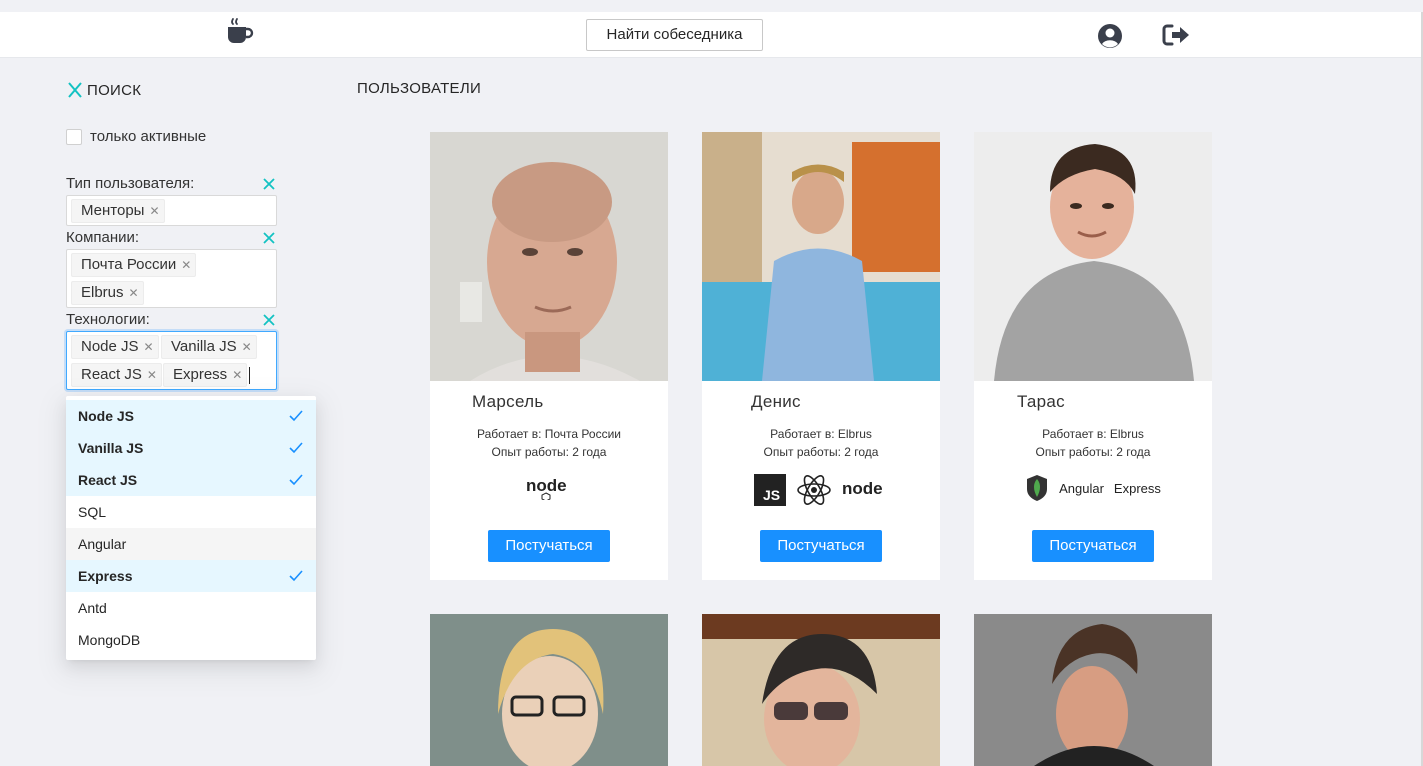 This screenshot has width=1423, height=766. What do you see at coordinates (191, 416) in the screenshot?
I see `dropdown-option-node-js: Node JS` at bounding box center [191, 416].